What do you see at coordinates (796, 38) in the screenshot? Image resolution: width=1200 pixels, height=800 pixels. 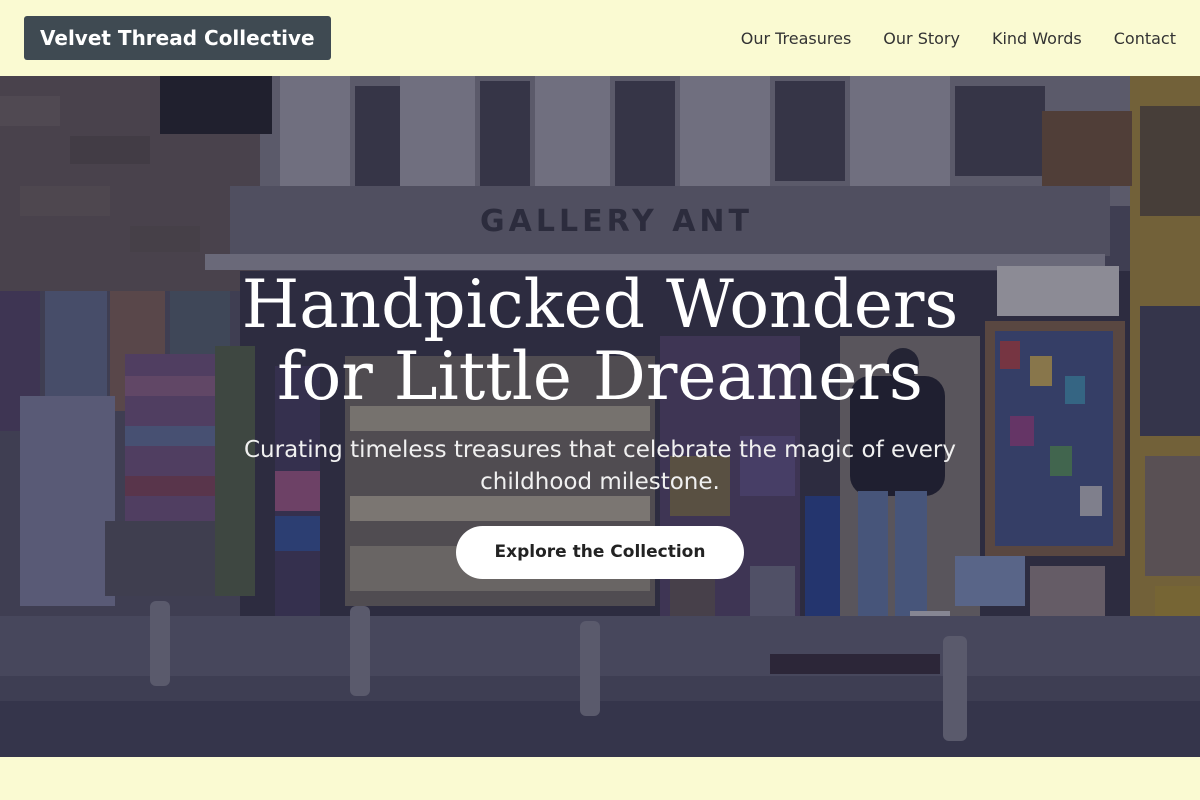 I see `nav-link-our-treasures: Our Treasures` at bounding box center [796, 38].